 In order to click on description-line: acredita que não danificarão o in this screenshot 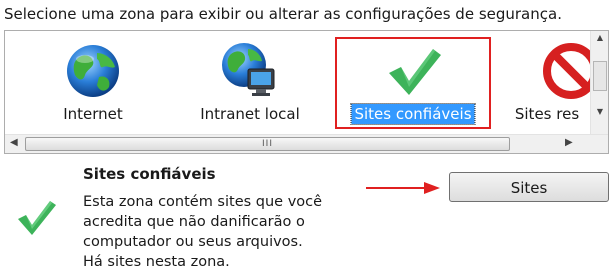, I will do `click(194, 222)`.